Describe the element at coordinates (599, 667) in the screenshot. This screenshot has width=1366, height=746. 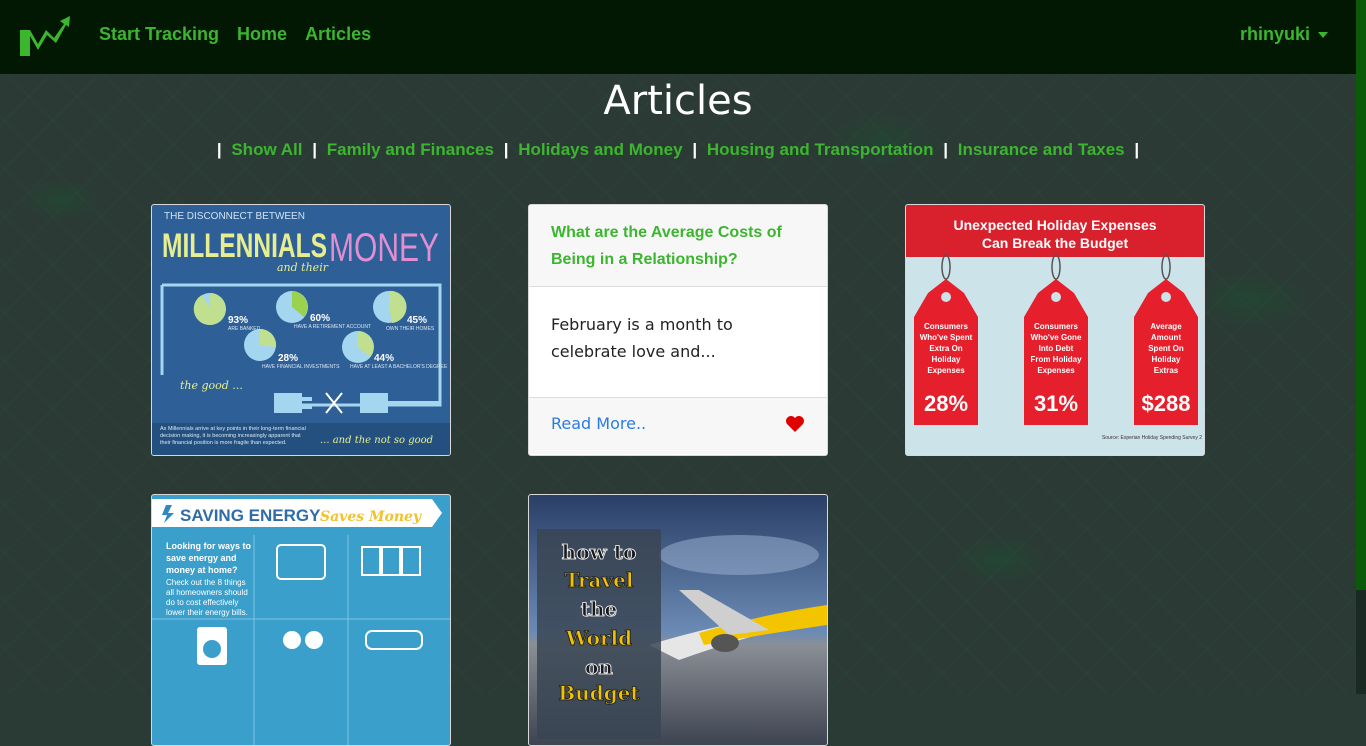
I see `svg-text: on` at that location.